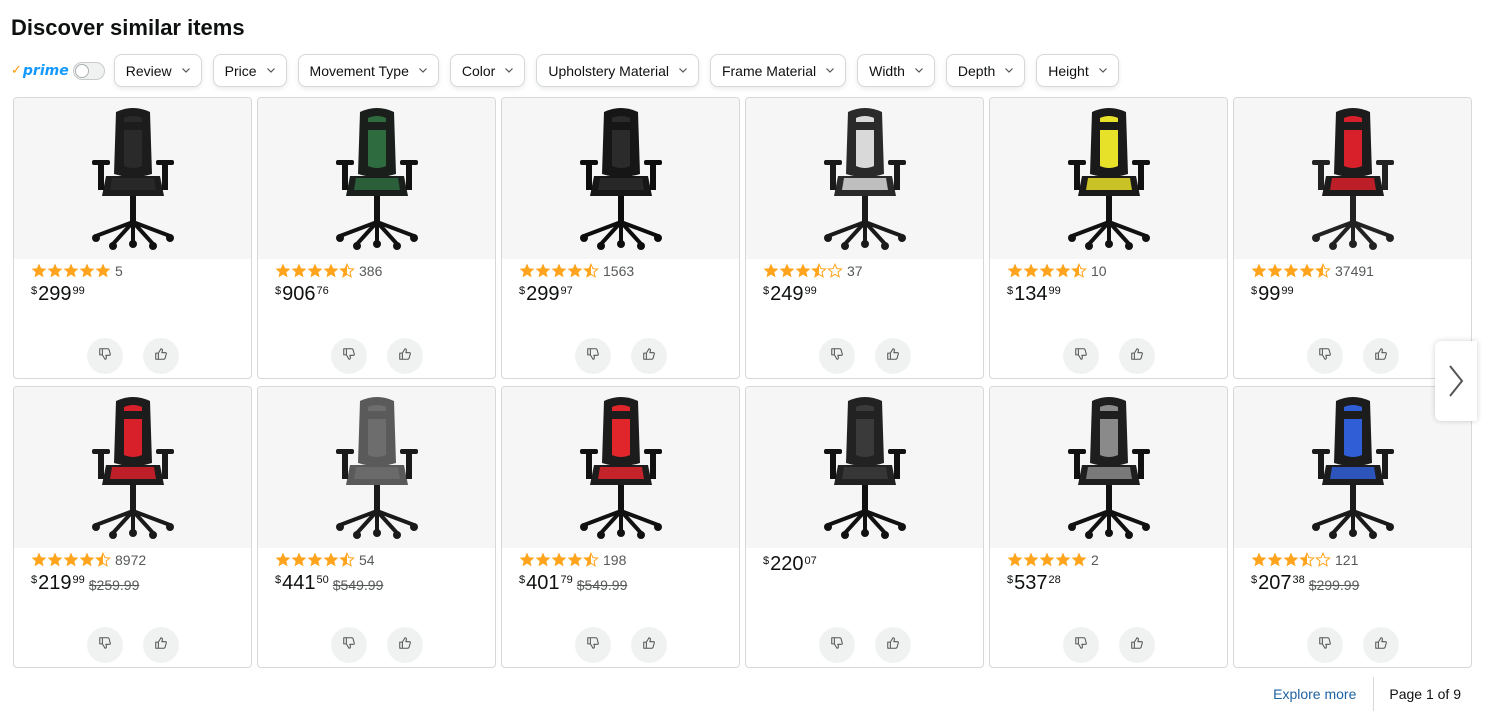 The image size is (1491, 719). I want to click on filter-label: Price, so click(240, 70).